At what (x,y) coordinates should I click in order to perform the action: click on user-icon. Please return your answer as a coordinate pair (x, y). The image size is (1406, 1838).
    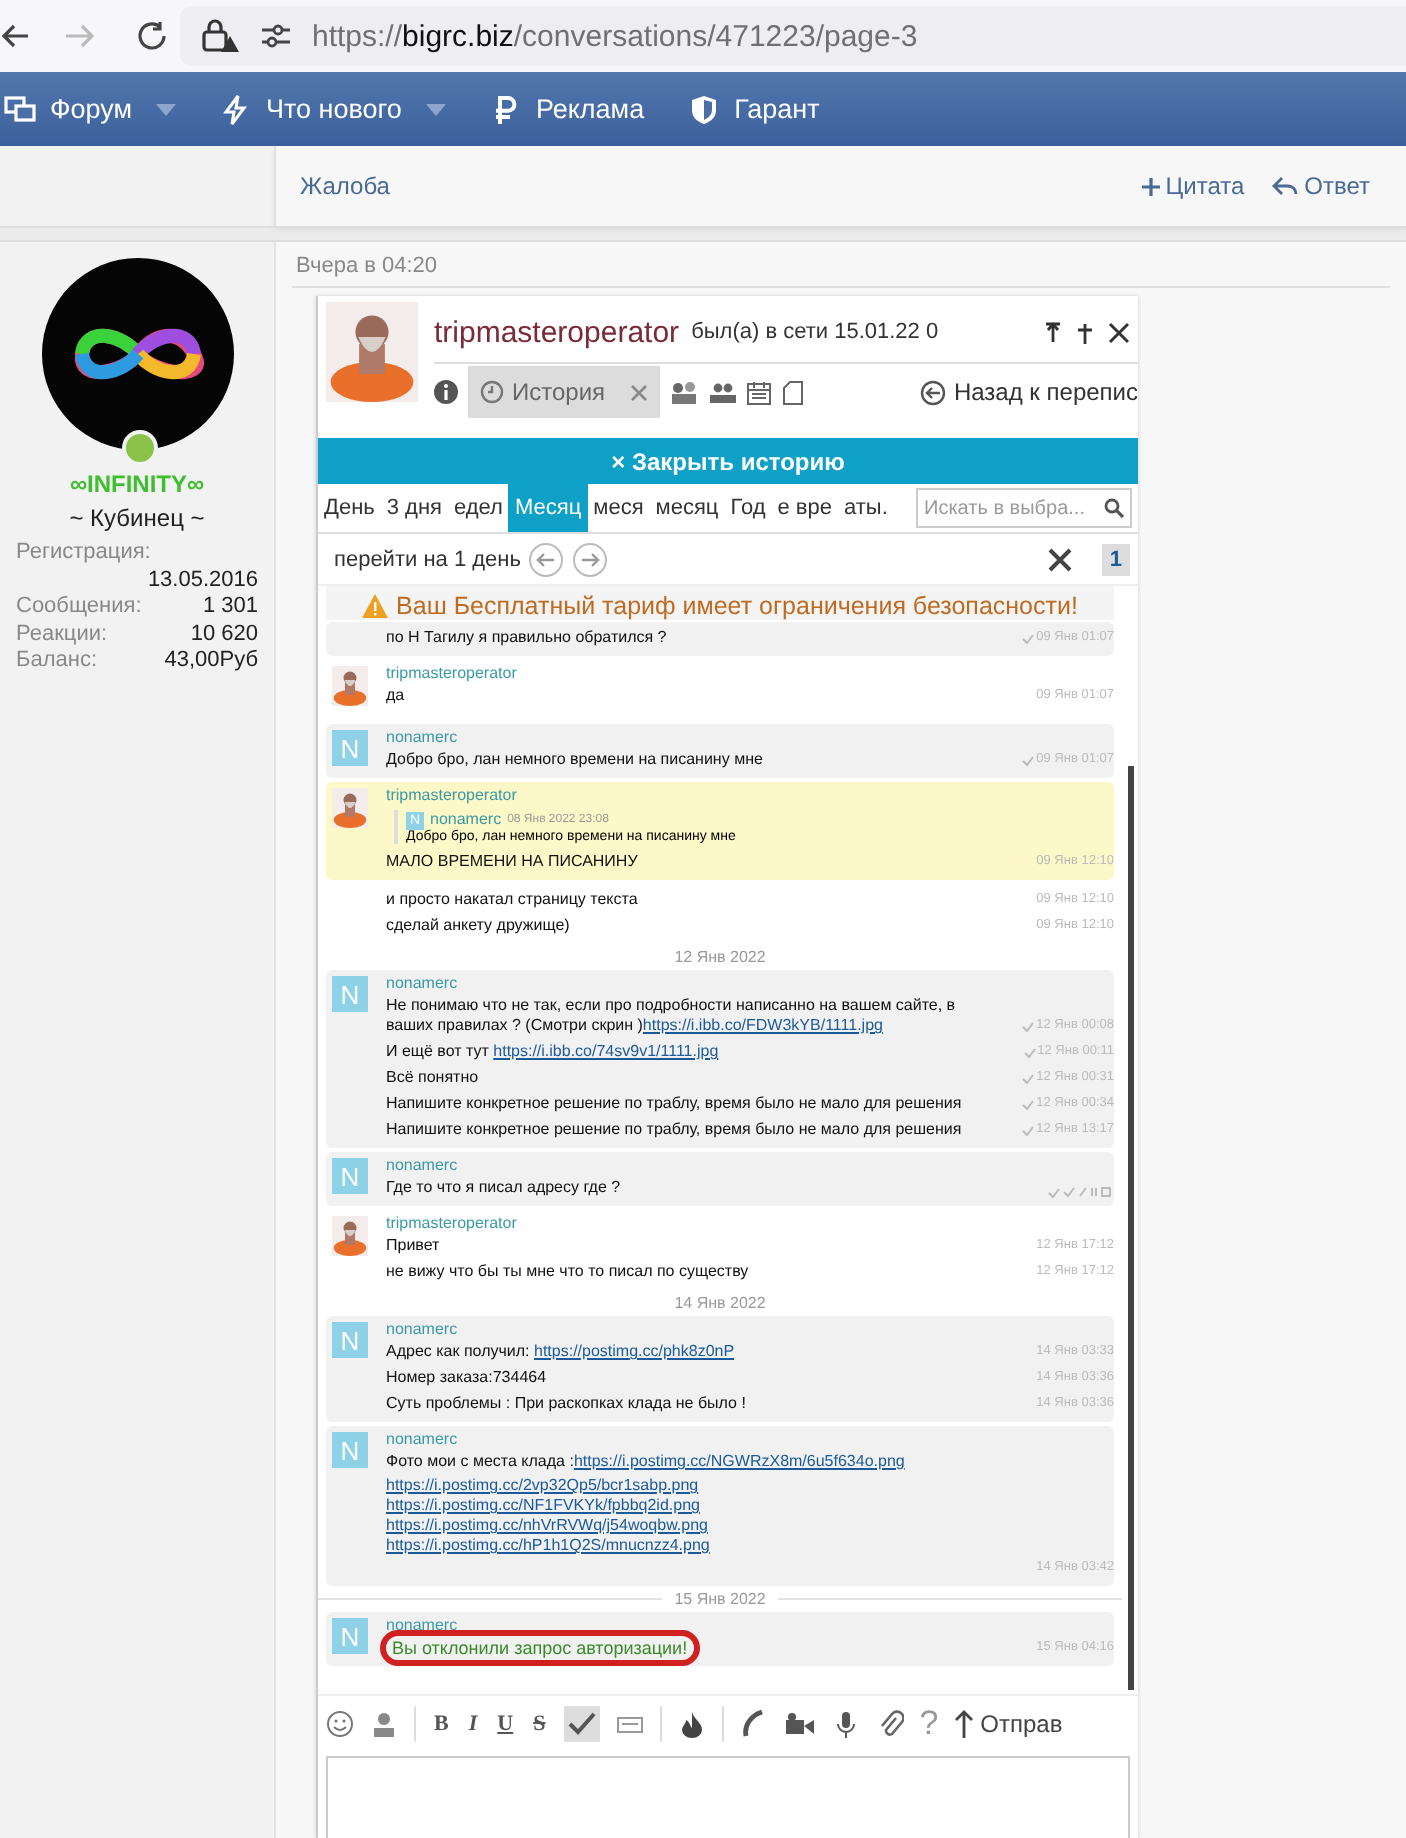
    Looking at the image, I should click on (384, 1724).